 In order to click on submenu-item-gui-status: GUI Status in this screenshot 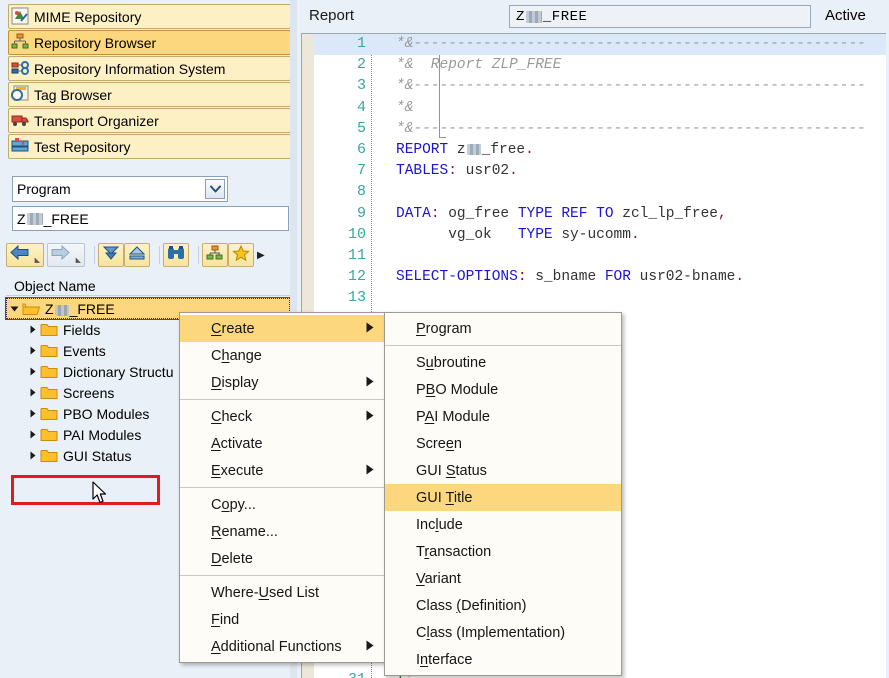, I will do `click(503, 470)`.